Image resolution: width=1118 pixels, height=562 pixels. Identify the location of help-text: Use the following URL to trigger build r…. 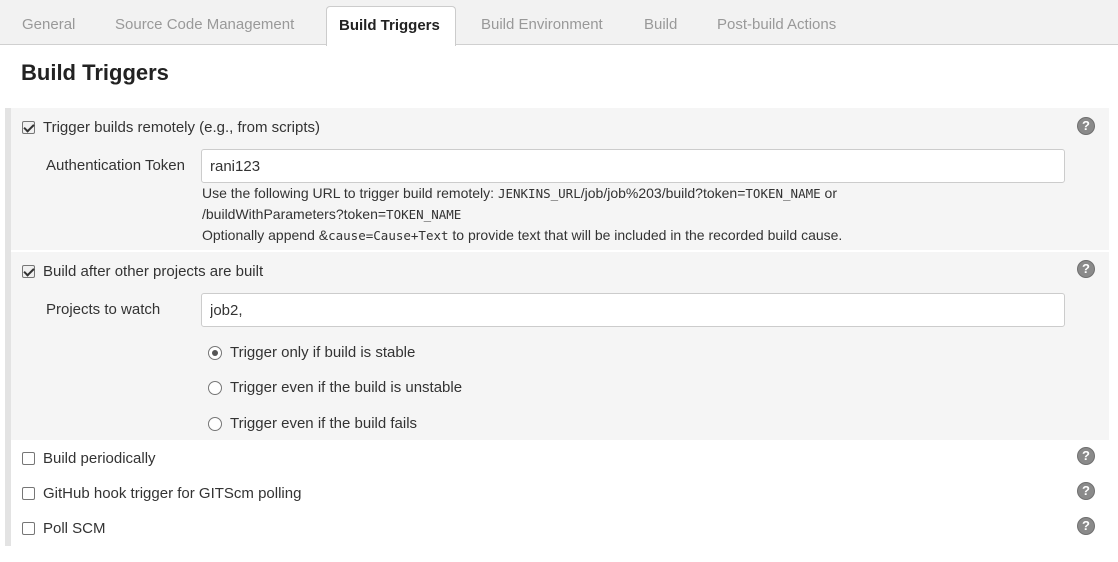
(350, 193).